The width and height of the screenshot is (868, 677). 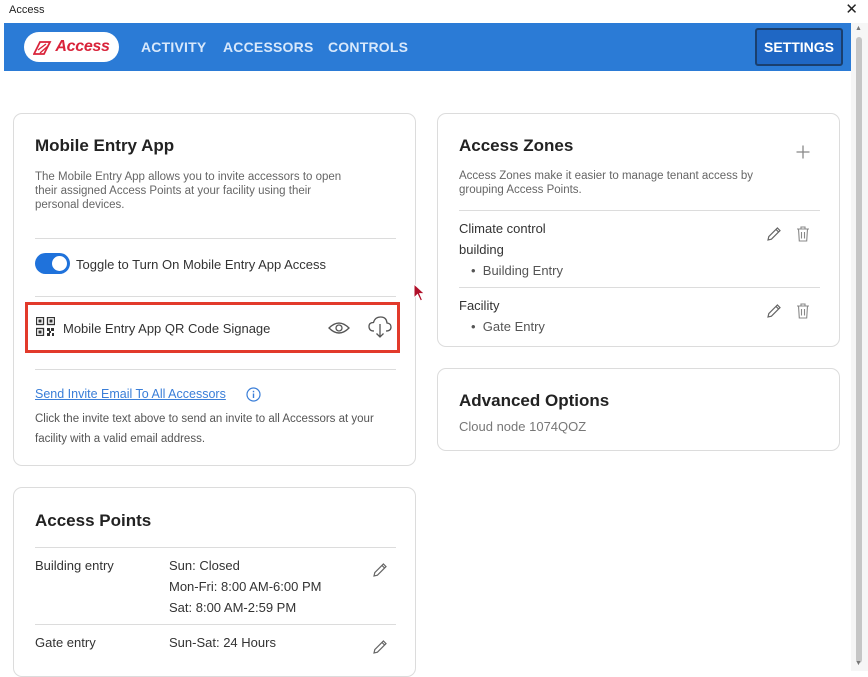 What do you see at coordinates (858, 28) in the screenshot?
I see `scroll-up-icon: ▲` at bounding box center [858, 28].